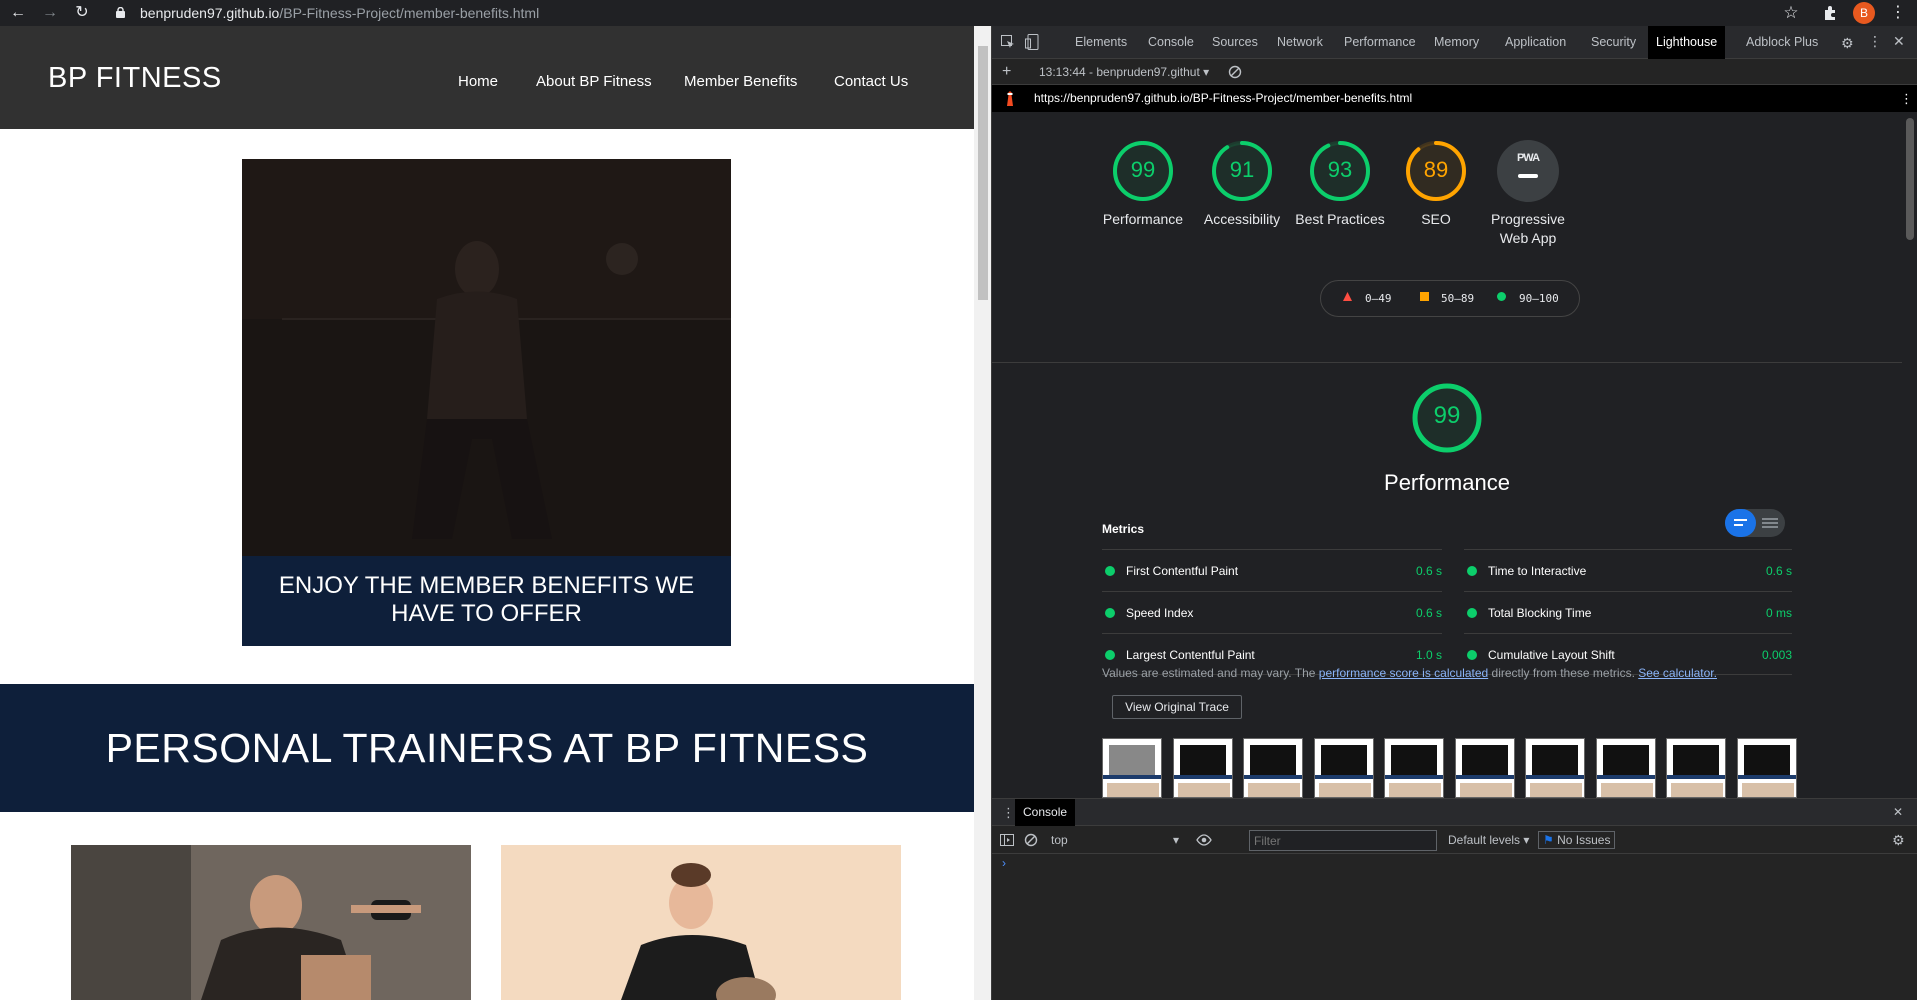  Describe the element at coordinates (1447, 418) in the screenshot. I see `performance-gauge-large: 99` at that location.